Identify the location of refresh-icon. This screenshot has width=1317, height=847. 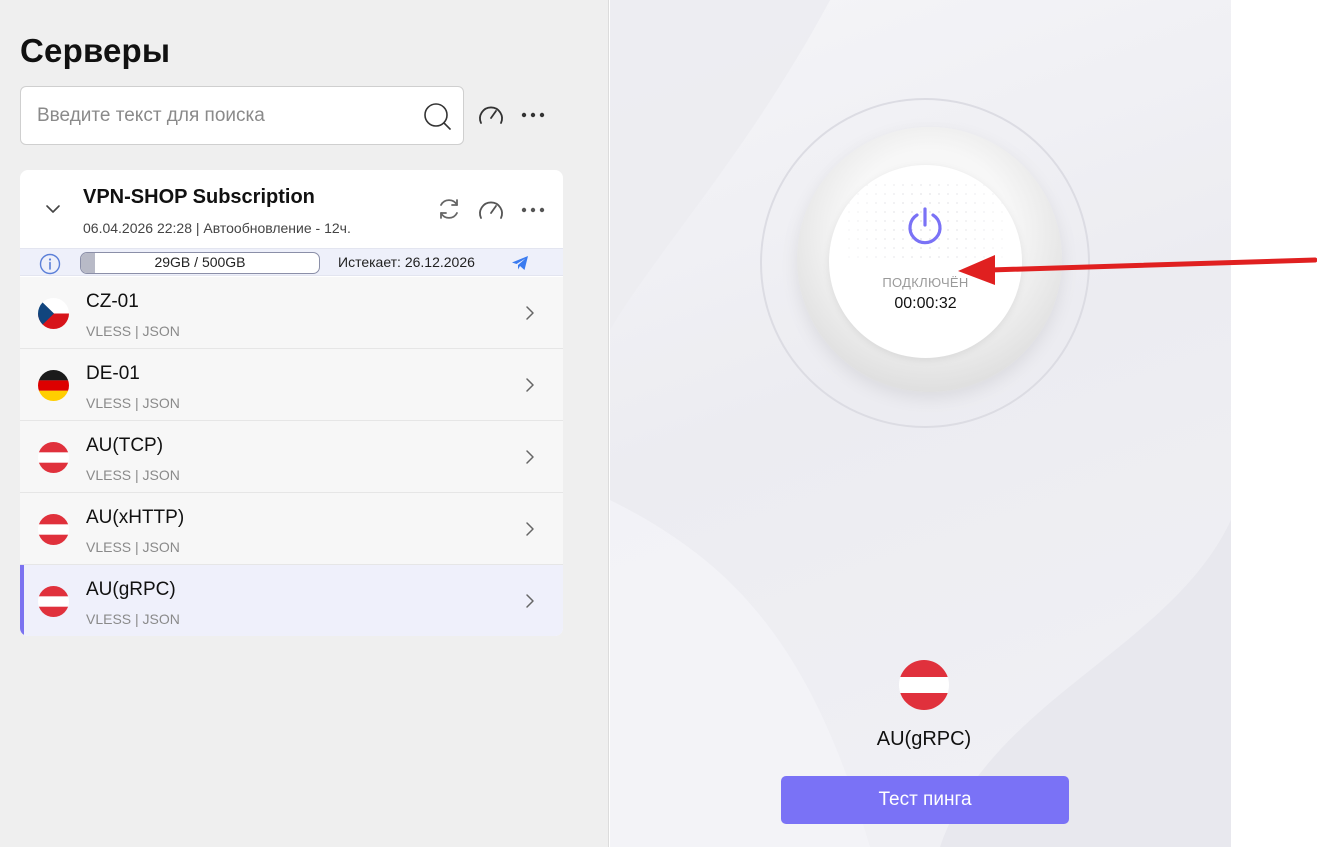
(449, 209).